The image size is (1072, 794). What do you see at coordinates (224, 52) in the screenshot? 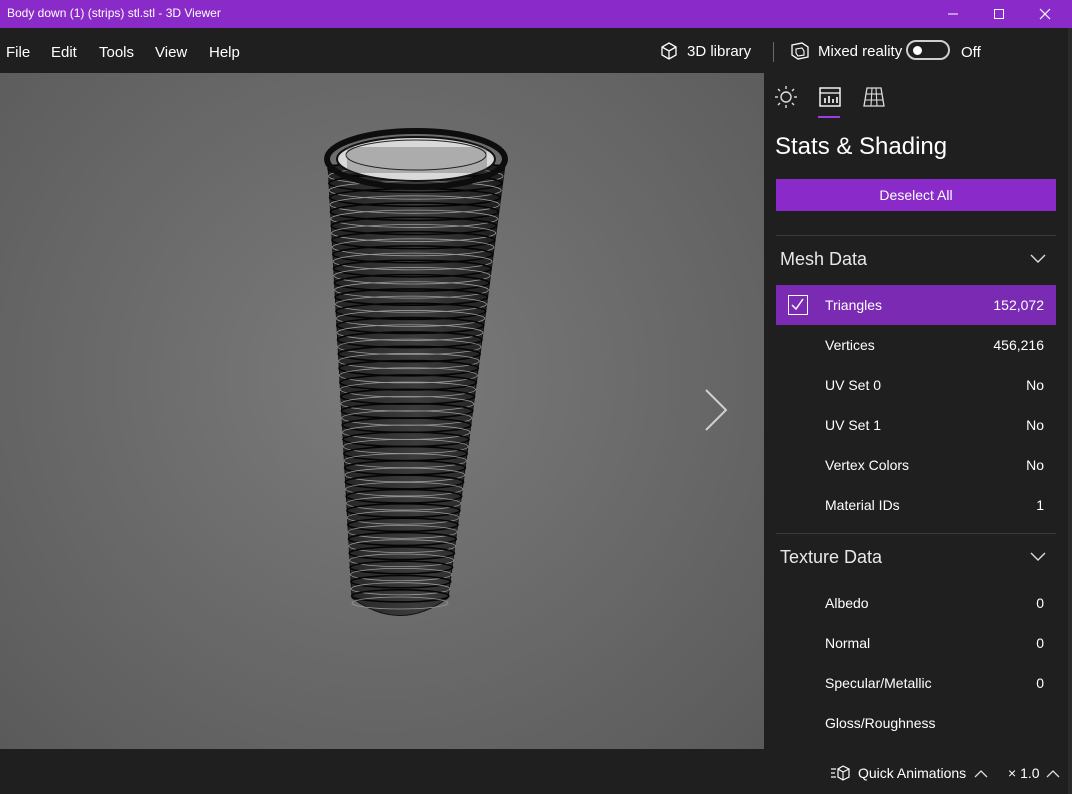
I see `menu-help: Help` at bounding box center [224, 52].